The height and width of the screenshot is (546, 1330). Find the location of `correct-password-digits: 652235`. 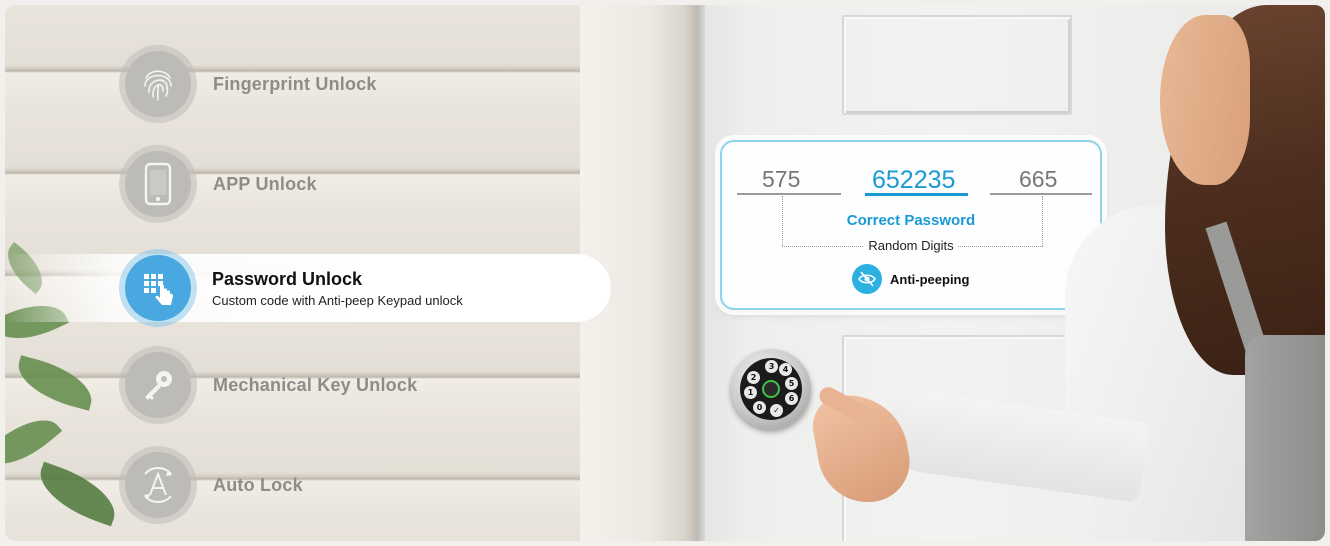

correct-password-digits: 652235 is located at coordinates (914, 180).